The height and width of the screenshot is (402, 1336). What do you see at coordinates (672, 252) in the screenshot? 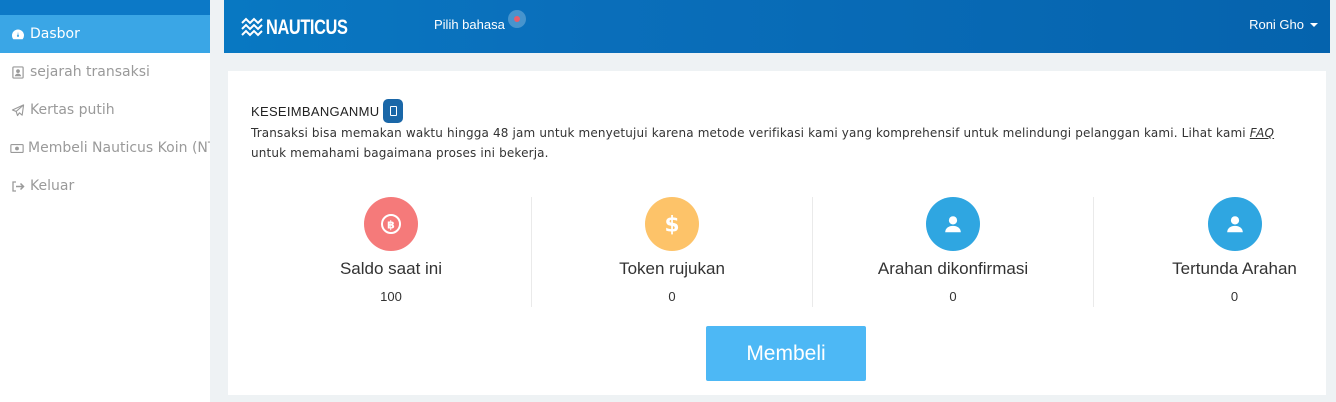
I see `stat-referral-tokens: $ Token rujukan 0` at bounding box center [672, 252].